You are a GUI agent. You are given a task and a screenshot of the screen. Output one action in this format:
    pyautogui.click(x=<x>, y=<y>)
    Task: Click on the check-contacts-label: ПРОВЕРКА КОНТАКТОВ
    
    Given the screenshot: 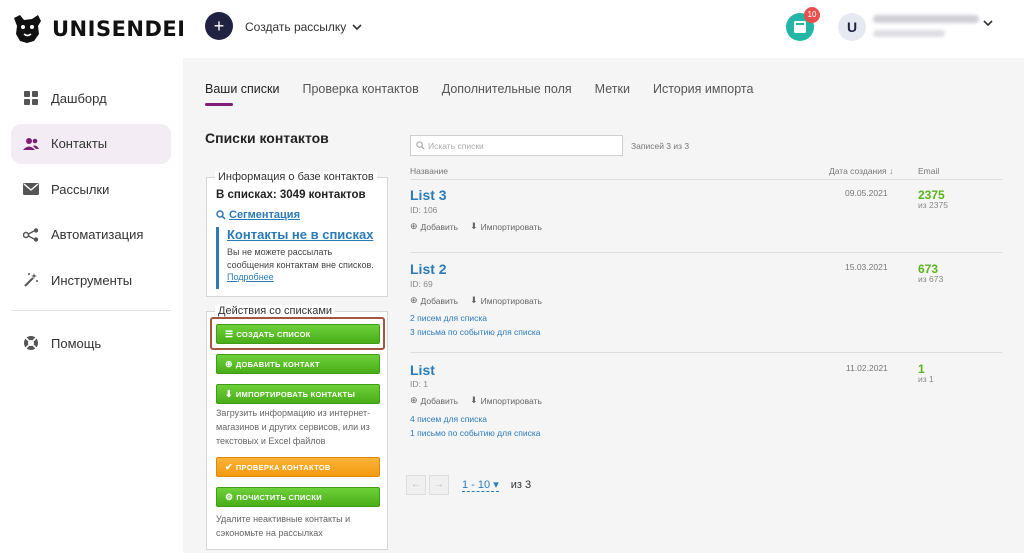 What is the action you would take?
    pyautogui.click(x=283, y=467)
    